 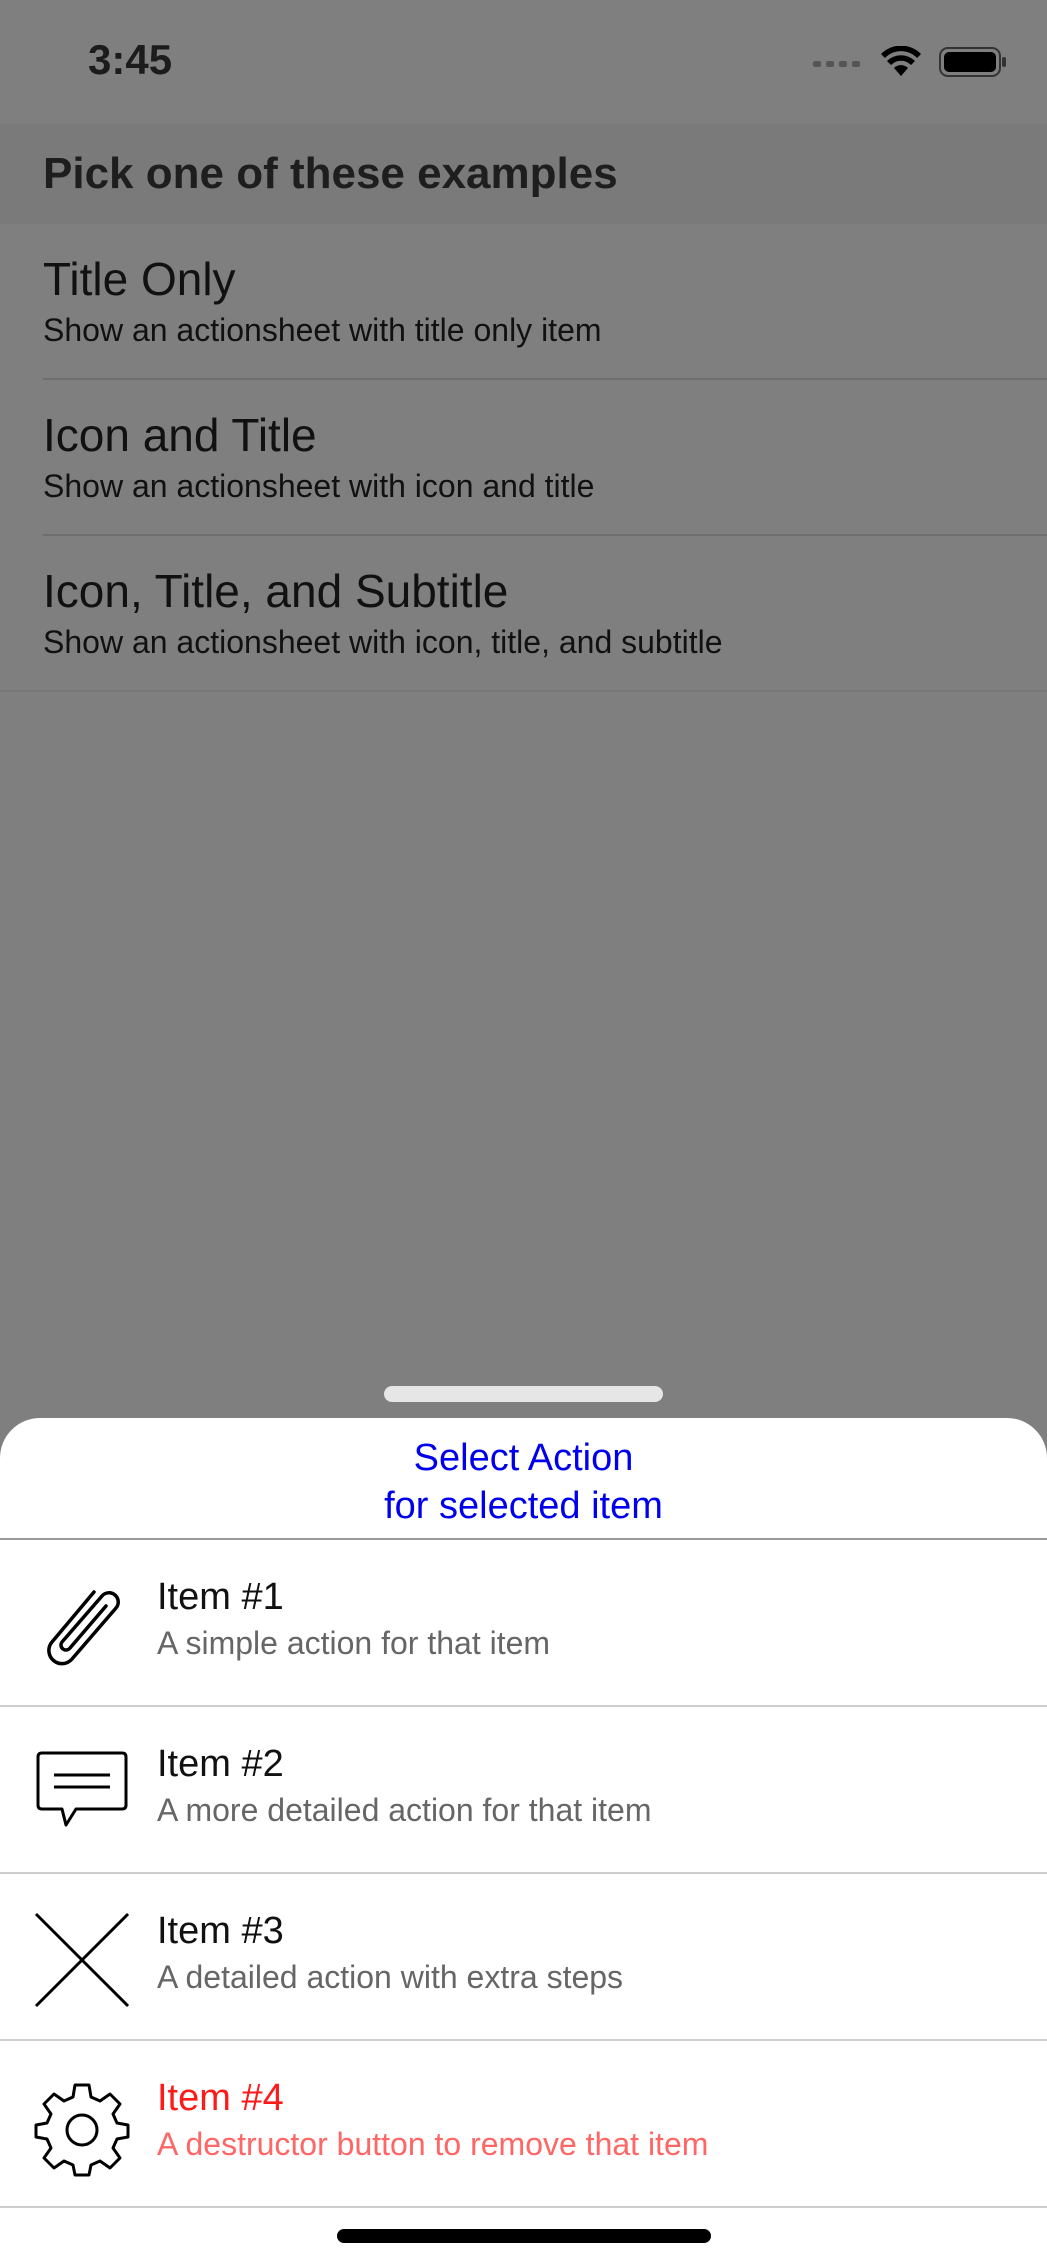 What do you see at coordinates (404, 1810) in the screenshot?
I see `action-subtitle: A more detailed action for that item` at bounding box center [404, 1810].